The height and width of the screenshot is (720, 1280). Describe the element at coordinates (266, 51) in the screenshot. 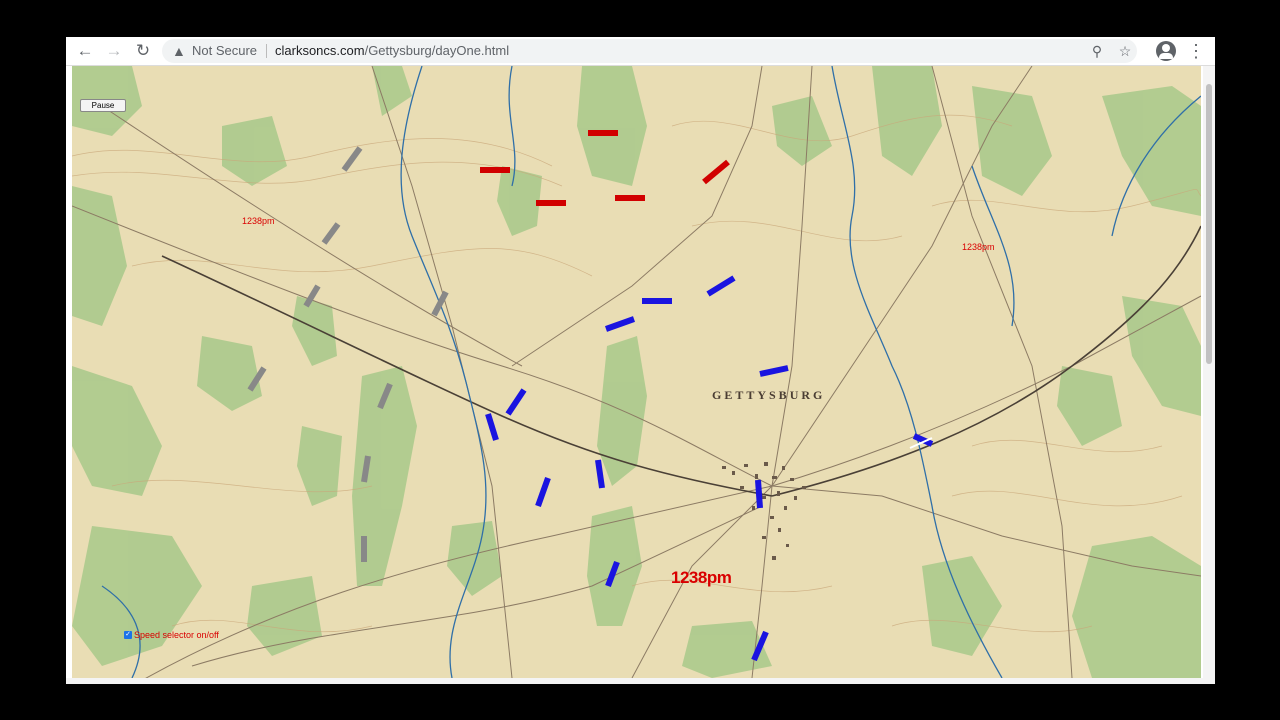

I see `address-separator` at that location.